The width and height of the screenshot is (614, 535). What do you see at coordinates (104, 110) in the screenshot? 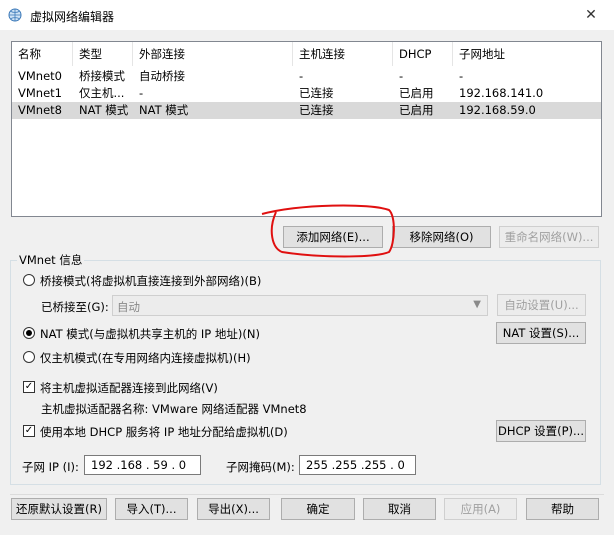
I see `cell-type: NAT 模式` at bounding box center [104, 110].